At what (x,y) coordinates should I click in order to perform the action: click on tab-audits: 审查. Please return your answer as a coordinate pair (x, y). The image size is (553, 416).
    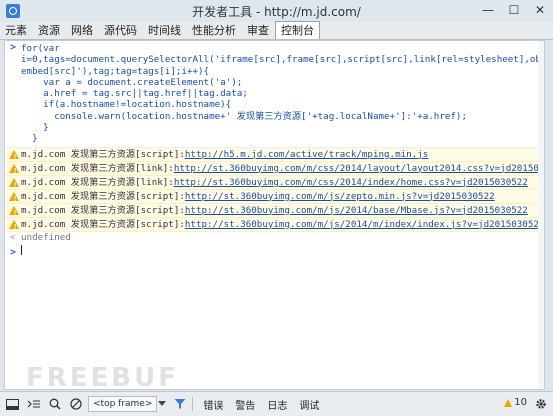
    Looking at the image, I should click on (258, 30).